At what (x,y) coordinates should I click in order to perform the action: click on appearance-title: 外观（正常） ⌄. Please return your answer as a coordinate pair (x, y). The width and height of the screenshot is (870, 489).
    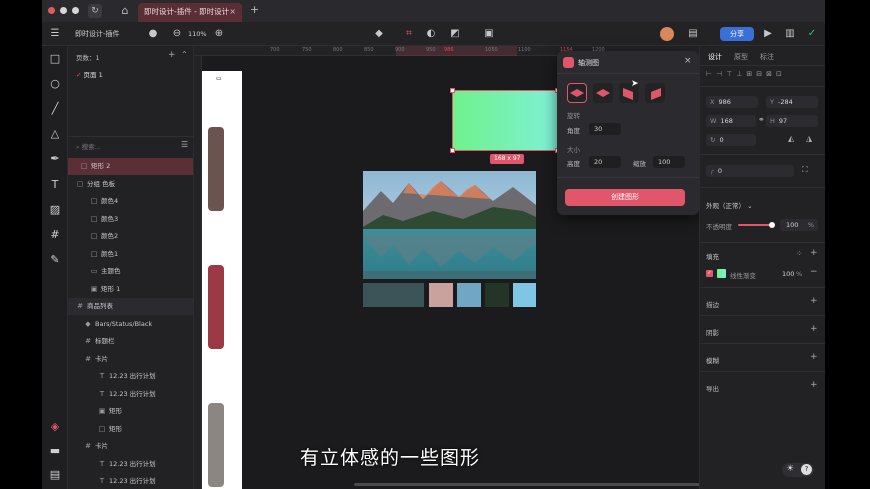
    Looking at the image, I should click on (729, 205).